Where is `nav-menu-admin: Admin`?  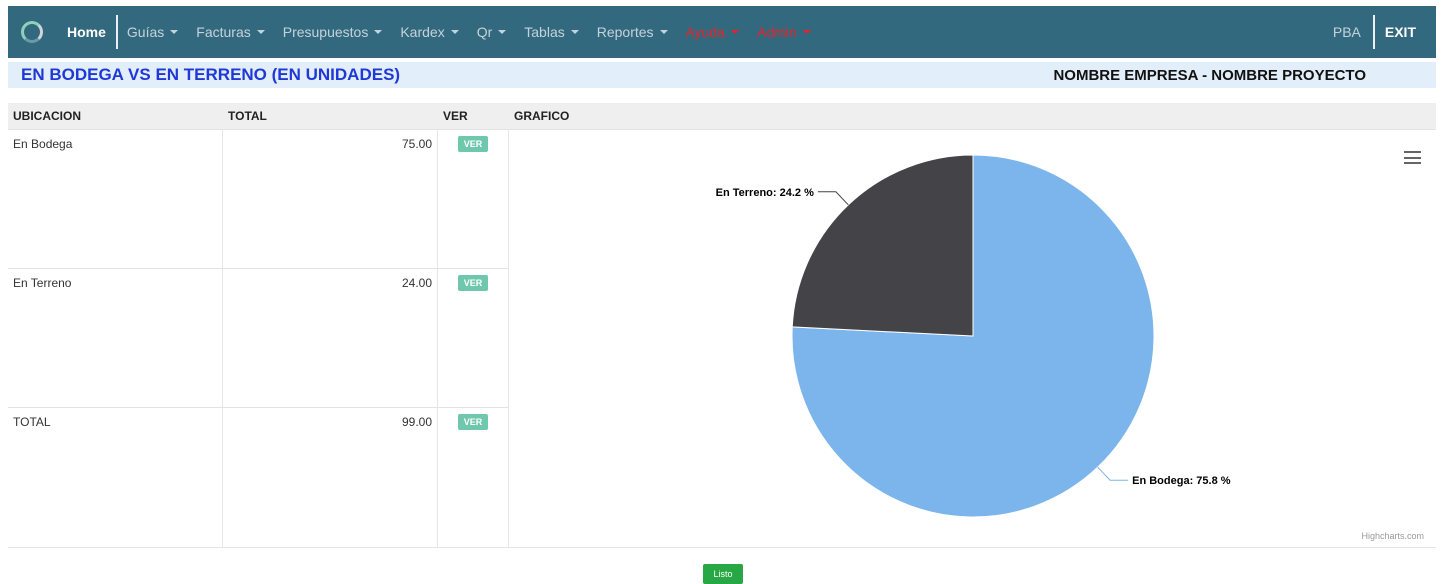 nav-menu-admin: Admin is located at coordinates (784, 32).